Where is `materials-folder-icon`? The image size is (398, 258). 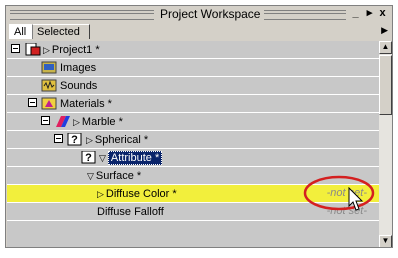 materials-folder-icon is located at coordinates (49, 103).